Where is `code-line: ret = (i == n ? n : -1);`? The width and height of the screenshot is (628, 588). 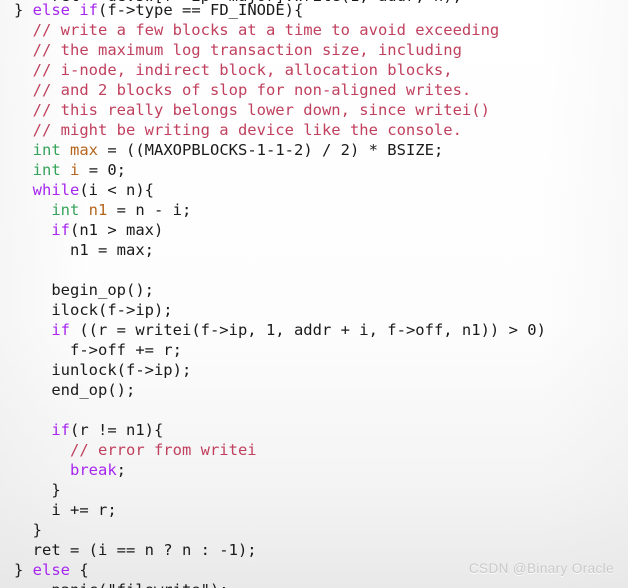
code-line: ret = (i == n ? n : -1); is located at coordinates (321, 550).